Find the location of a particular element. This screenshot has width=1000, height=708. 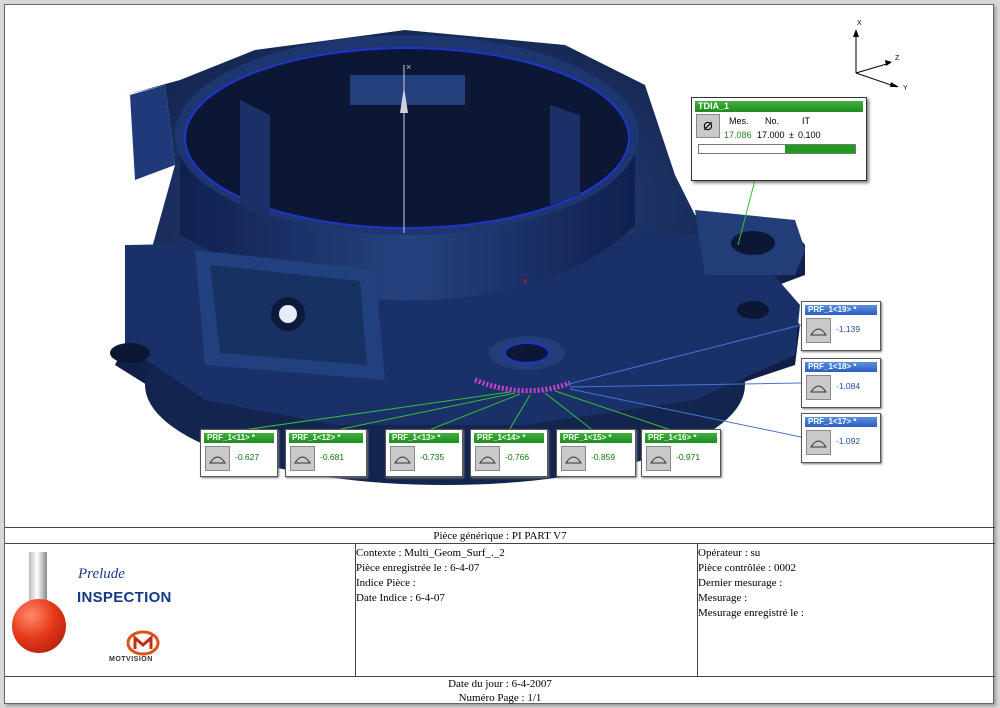

page-line: Numéro Page : 1/1 is located at coordinates (500, 698).